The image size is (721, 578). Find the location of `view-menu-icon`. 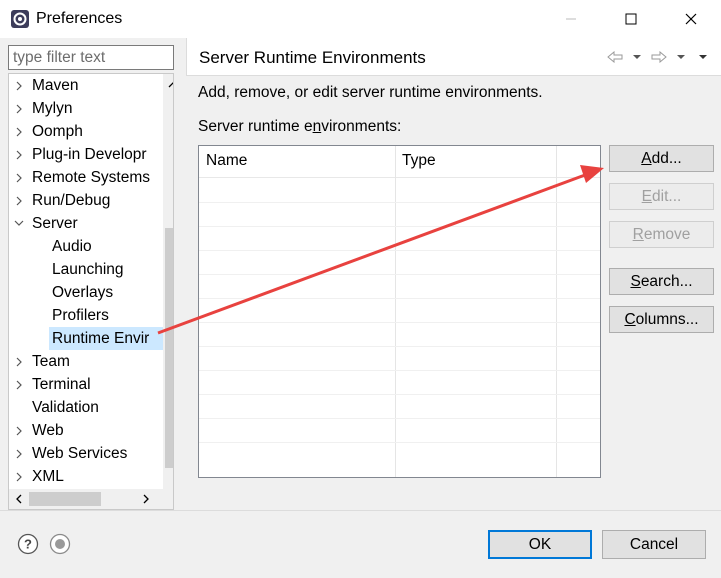

view-menu-icon is located at coordinates (703, 57).